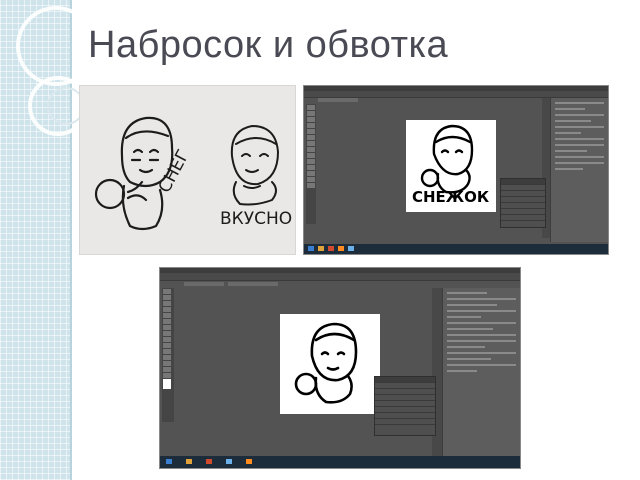 This screenshot has width=640, height=480. I want to click on artboard, so click(330, 364).